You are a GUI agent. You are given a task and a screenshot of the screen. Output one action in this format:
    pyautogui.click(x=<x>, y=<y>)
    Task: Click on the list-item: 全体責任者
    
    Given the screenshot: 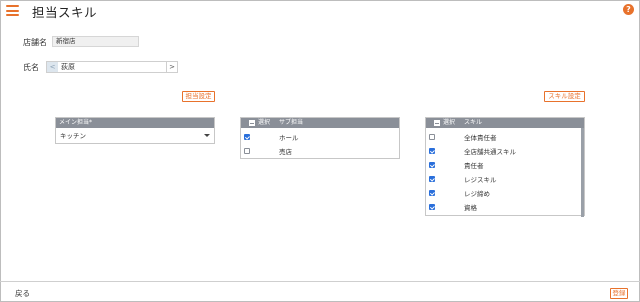 What is the action you would take?
    pyautogui.click(x=505, y=138)
    